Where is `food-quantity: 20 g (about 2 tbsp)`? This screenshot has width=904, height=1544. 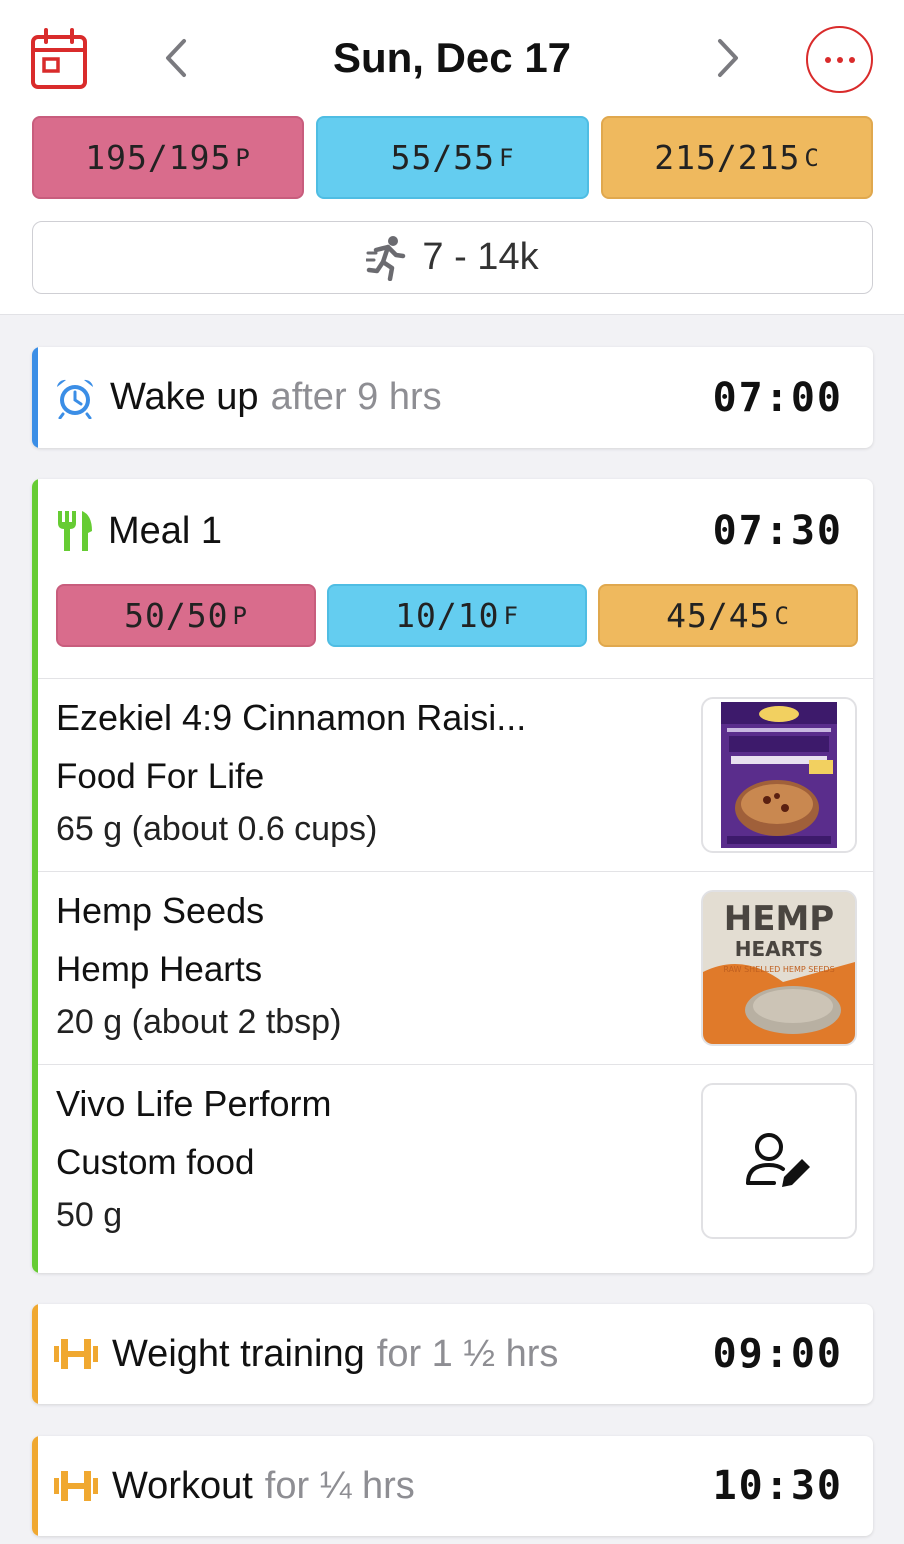
food-quantity: 20 g (about 2 tbsp) is located at coordinates (199, 1022).